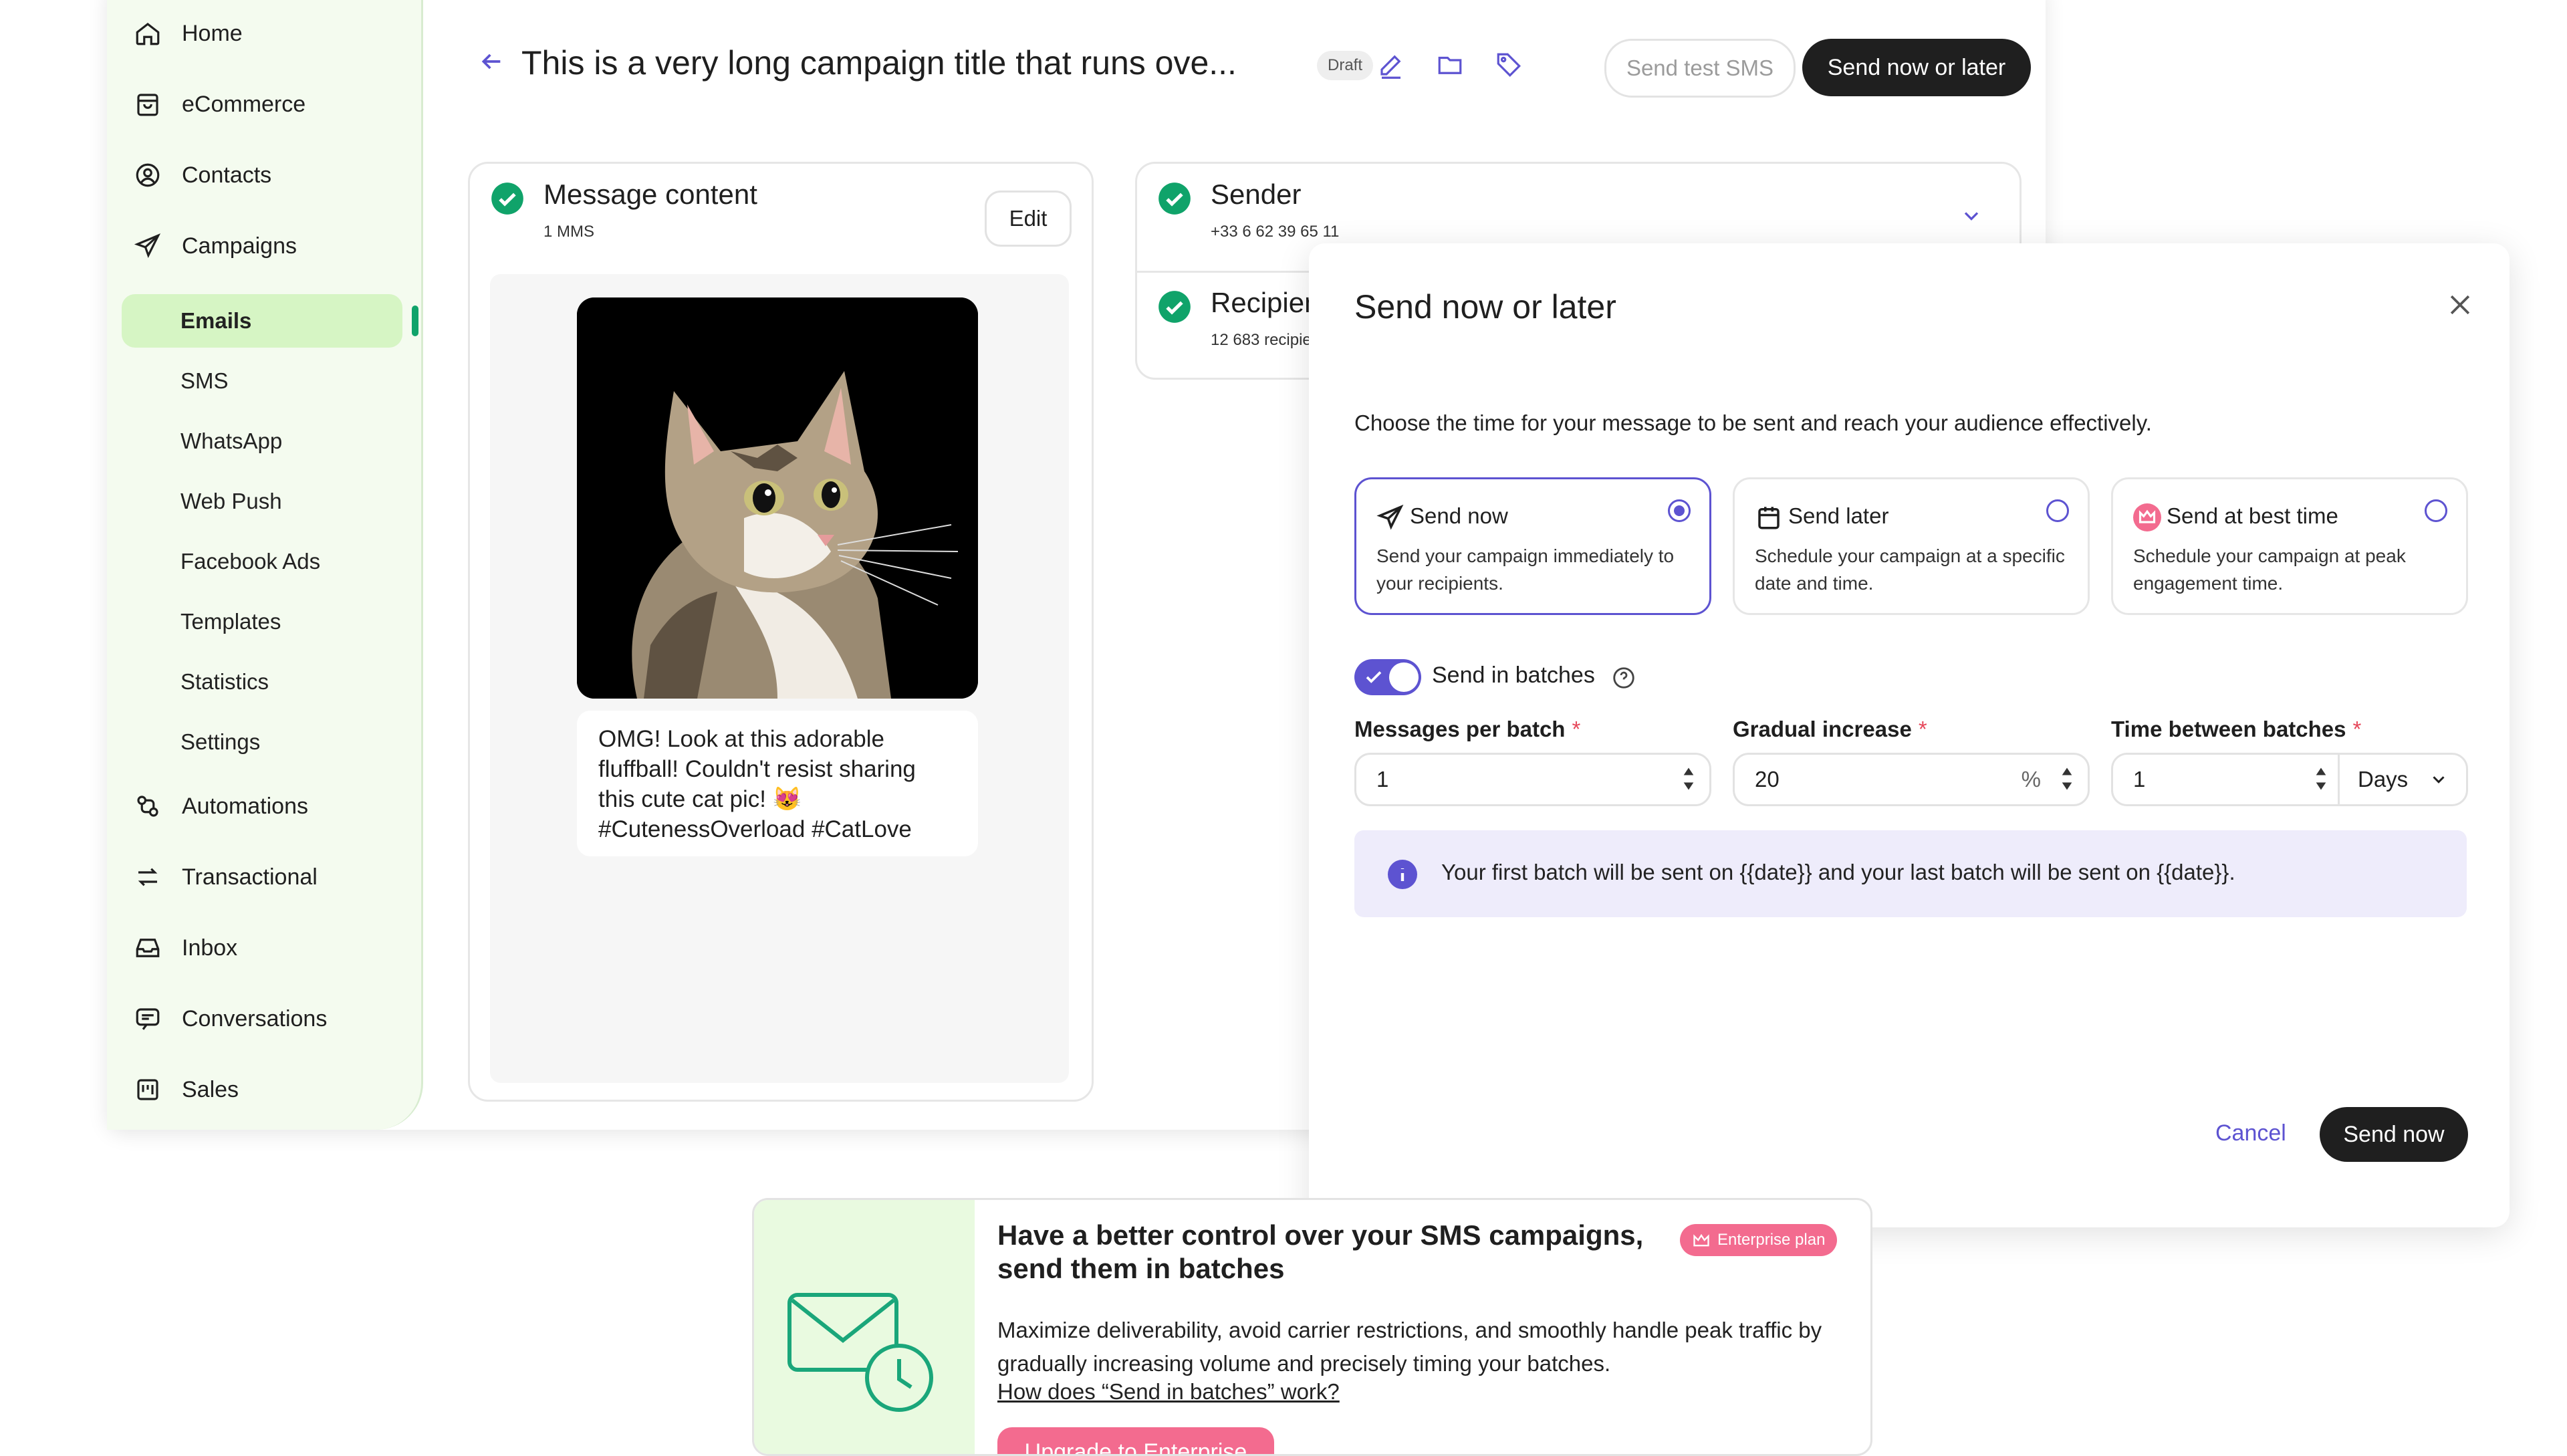 This screenshot has width=2567, height=1456. What do you see at coordinates (255, 1018) in the screenshot?
I see `sidebar-item-label: Conversations` at bounding box center [255, 1018].